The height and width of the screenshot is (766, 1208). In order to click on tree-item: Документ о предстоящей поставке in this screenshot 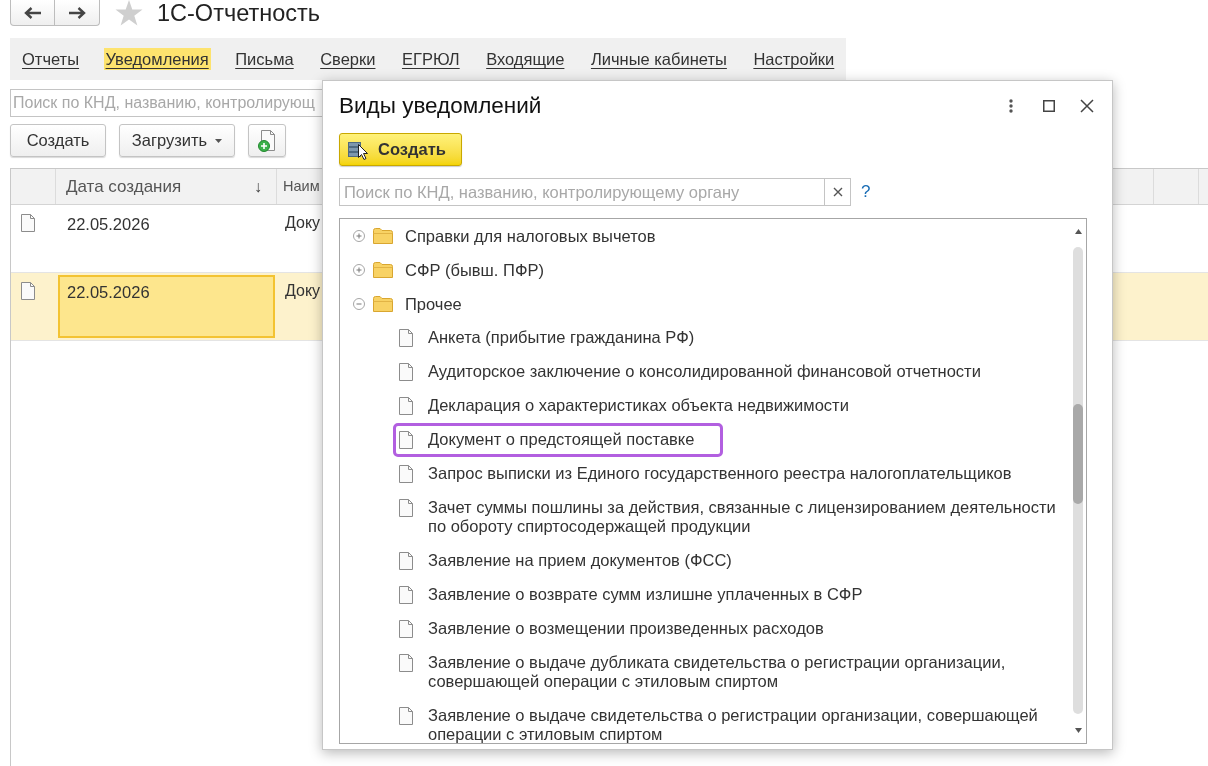, I will do `click(558, 440)`.